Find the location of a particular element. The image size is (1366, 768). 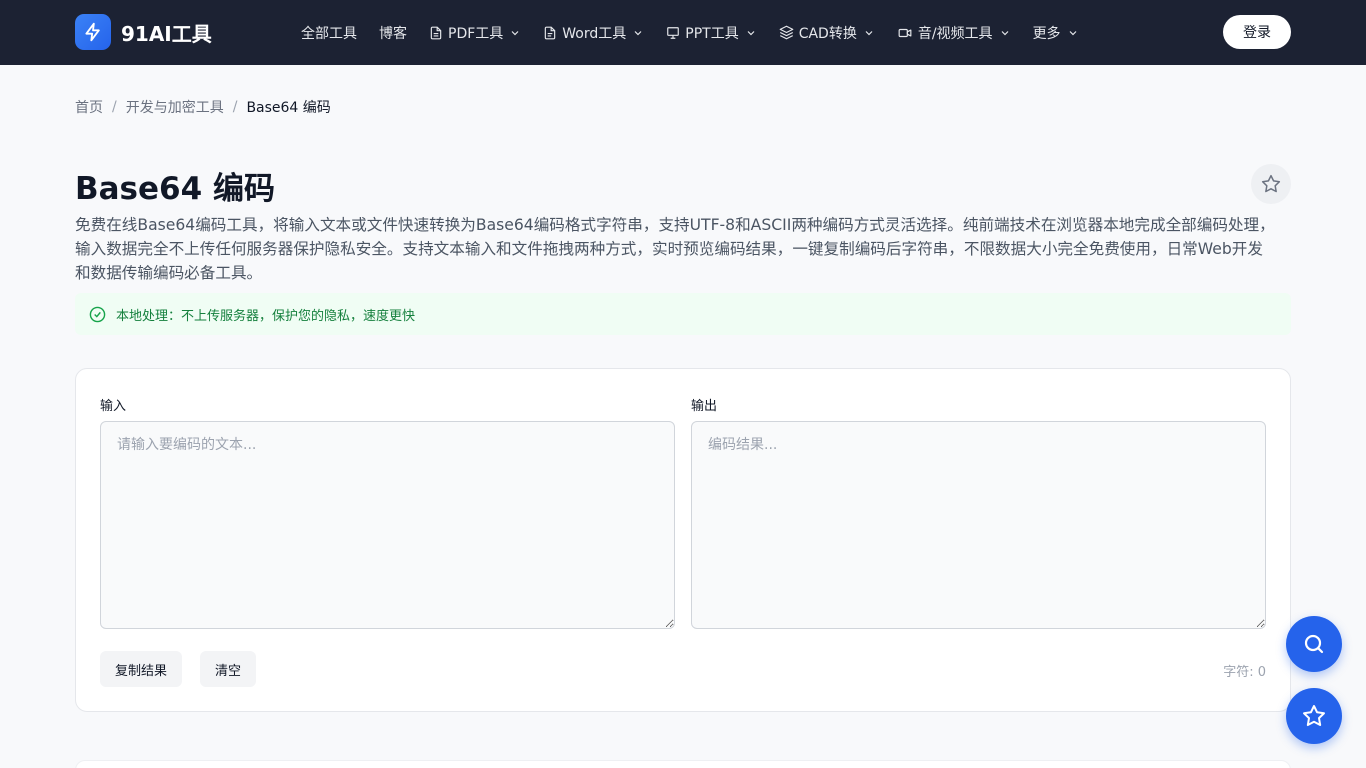

presentation-icon is located at coordinates (673, 32).